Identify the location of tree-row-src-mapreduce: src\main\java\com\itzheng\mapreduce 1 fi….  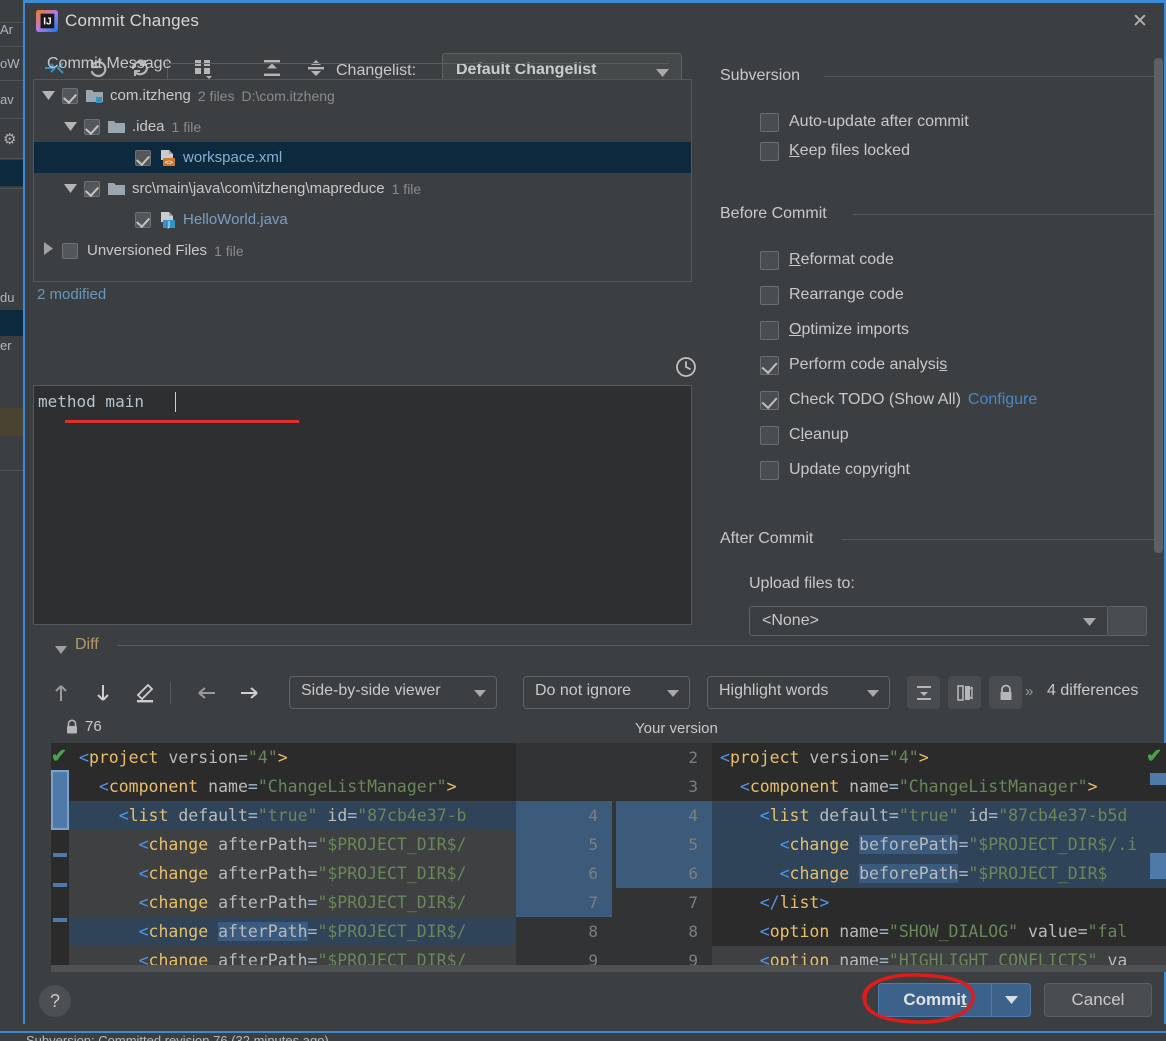
(362, 188).